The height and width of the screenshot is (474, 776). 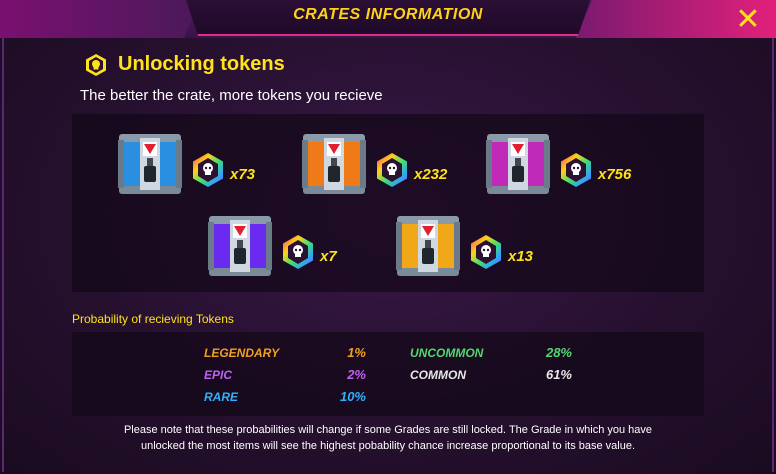 What do you see at coordinates (388, 14) in the screenshot?
I see `page-title: CRATES INFORMATION` at bounding box center [388, 14].